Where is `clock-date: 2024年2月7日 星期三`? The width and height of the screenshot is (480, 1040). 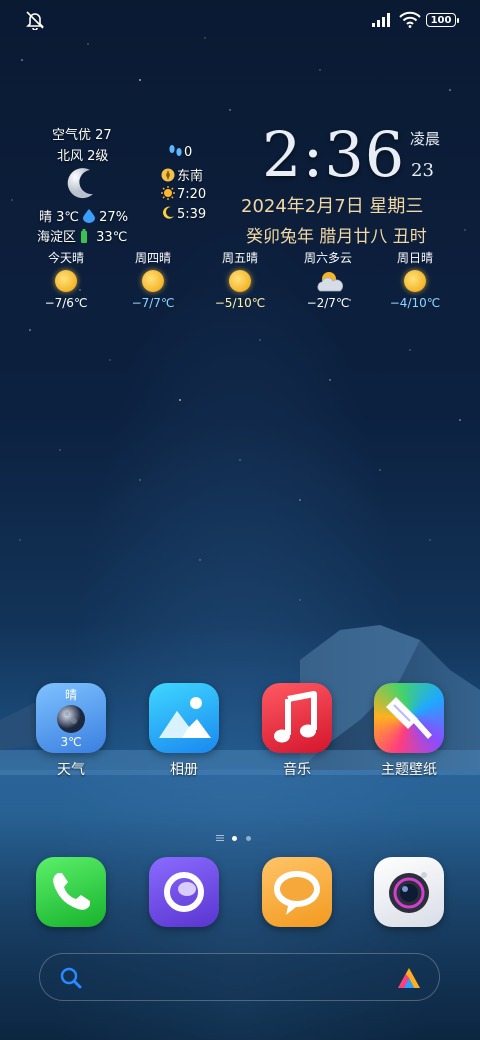
clock-date: 2024年2月7日 星期三 is located at coordinates (332, 206).